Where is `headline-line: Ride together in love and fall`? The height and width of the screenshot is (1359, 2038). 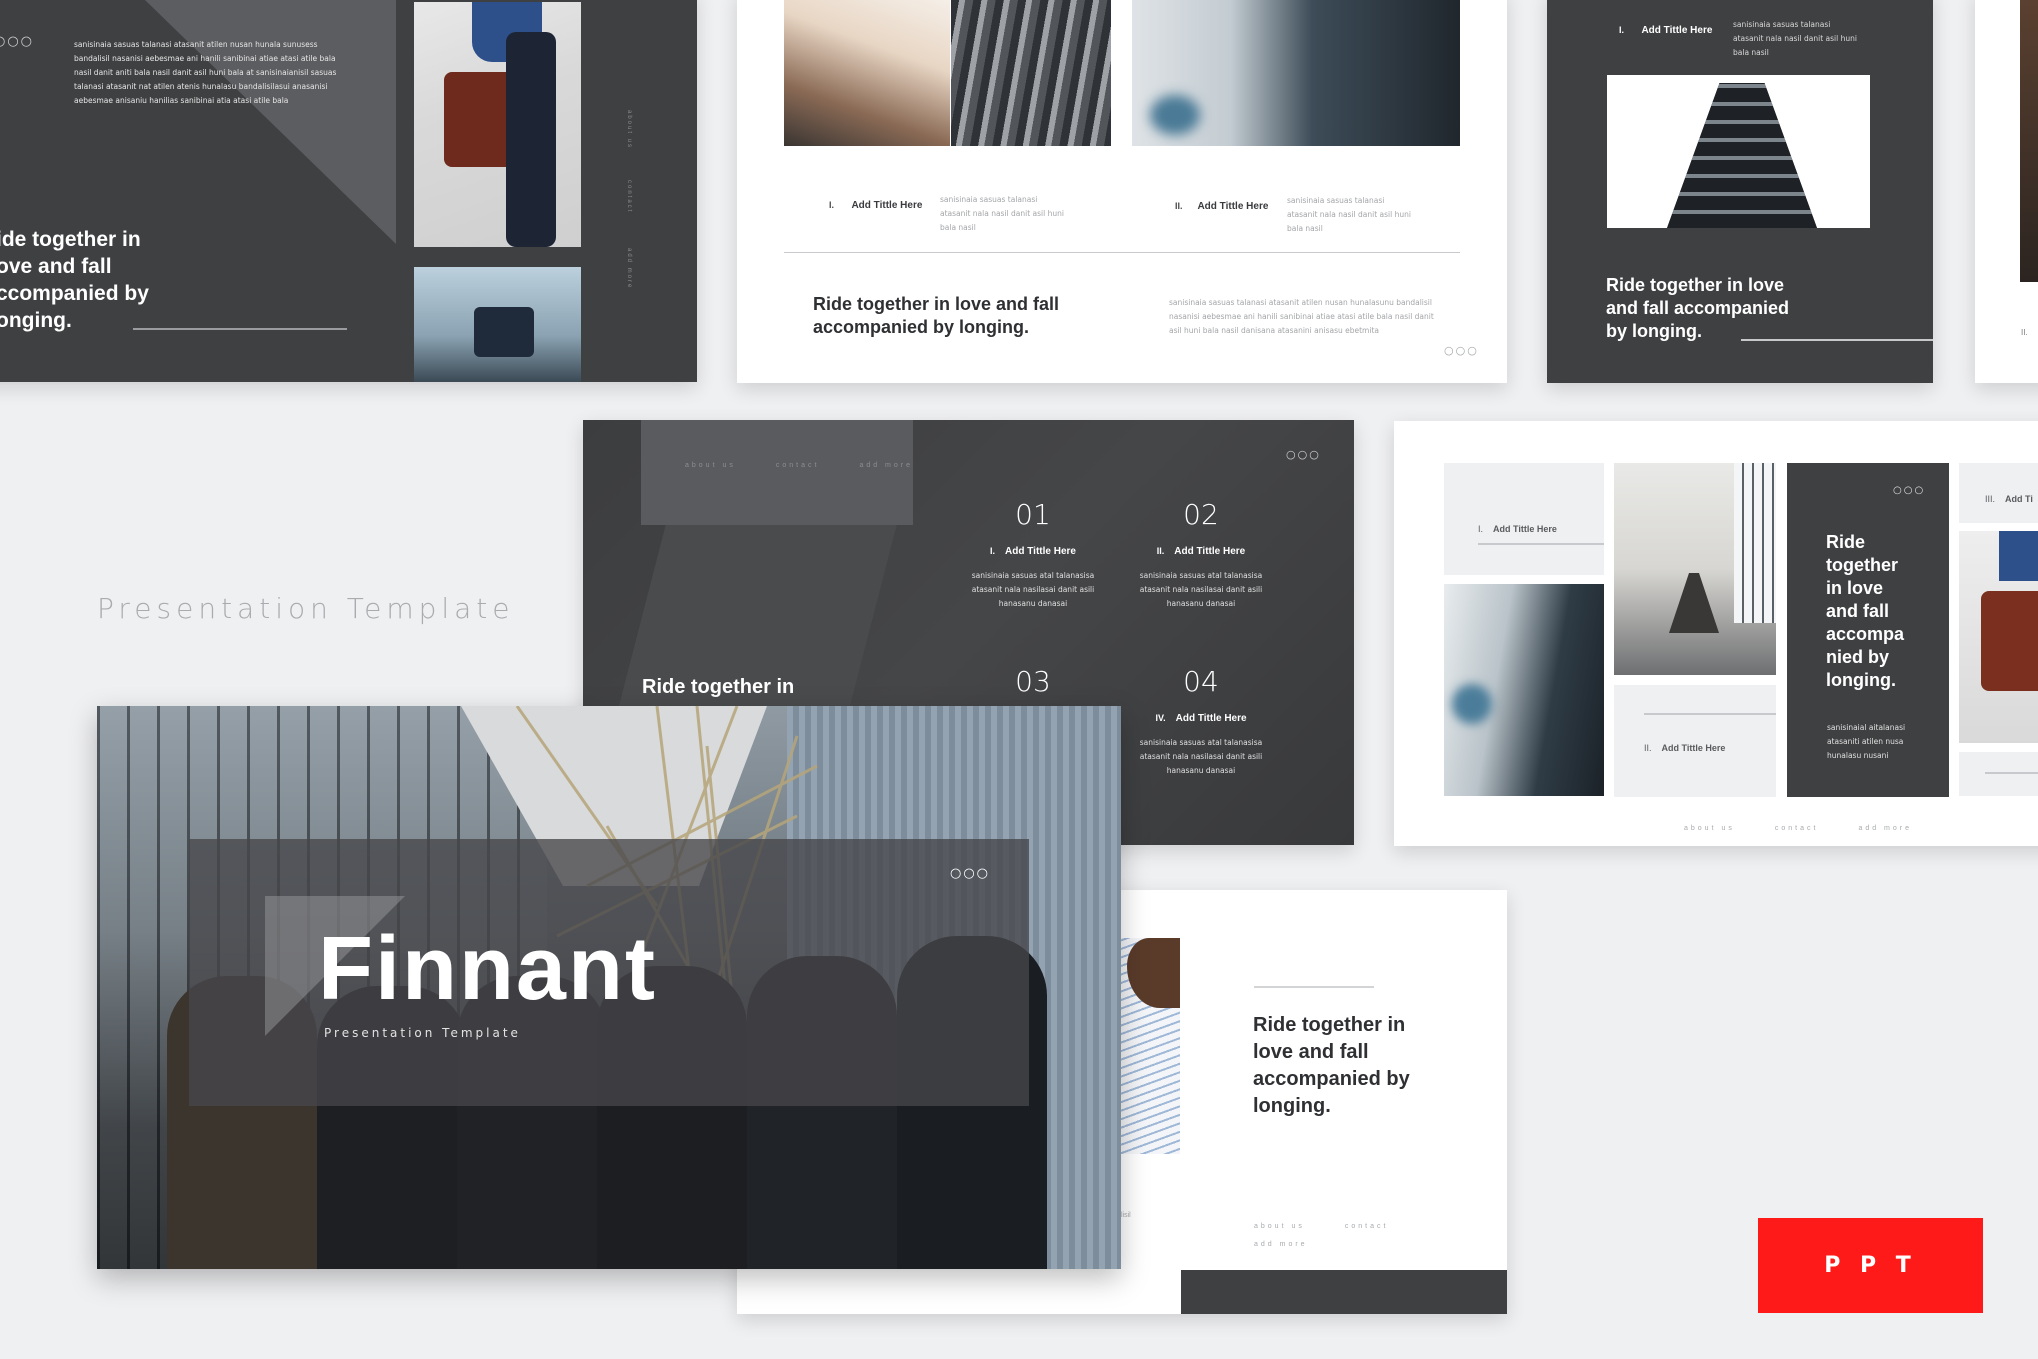 headline-line: Ride together in love and fall is located at coordinates (936, 304).